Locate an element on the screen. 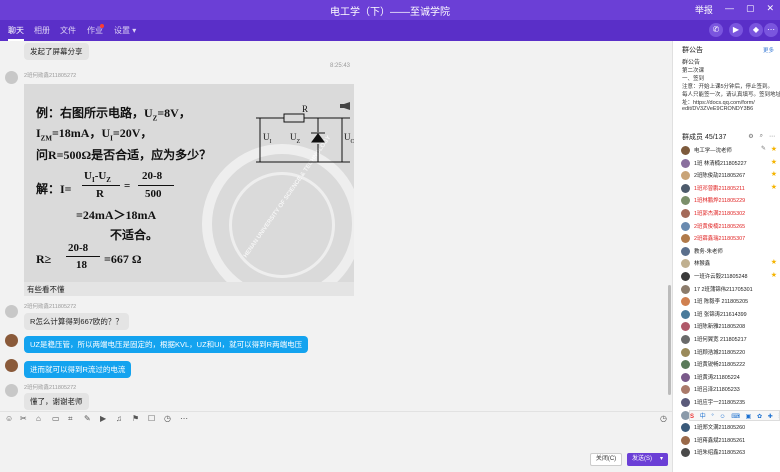 This screenshot has width=780, height=472. flag-icon: ⚑ is located at coordinates (135, 418).